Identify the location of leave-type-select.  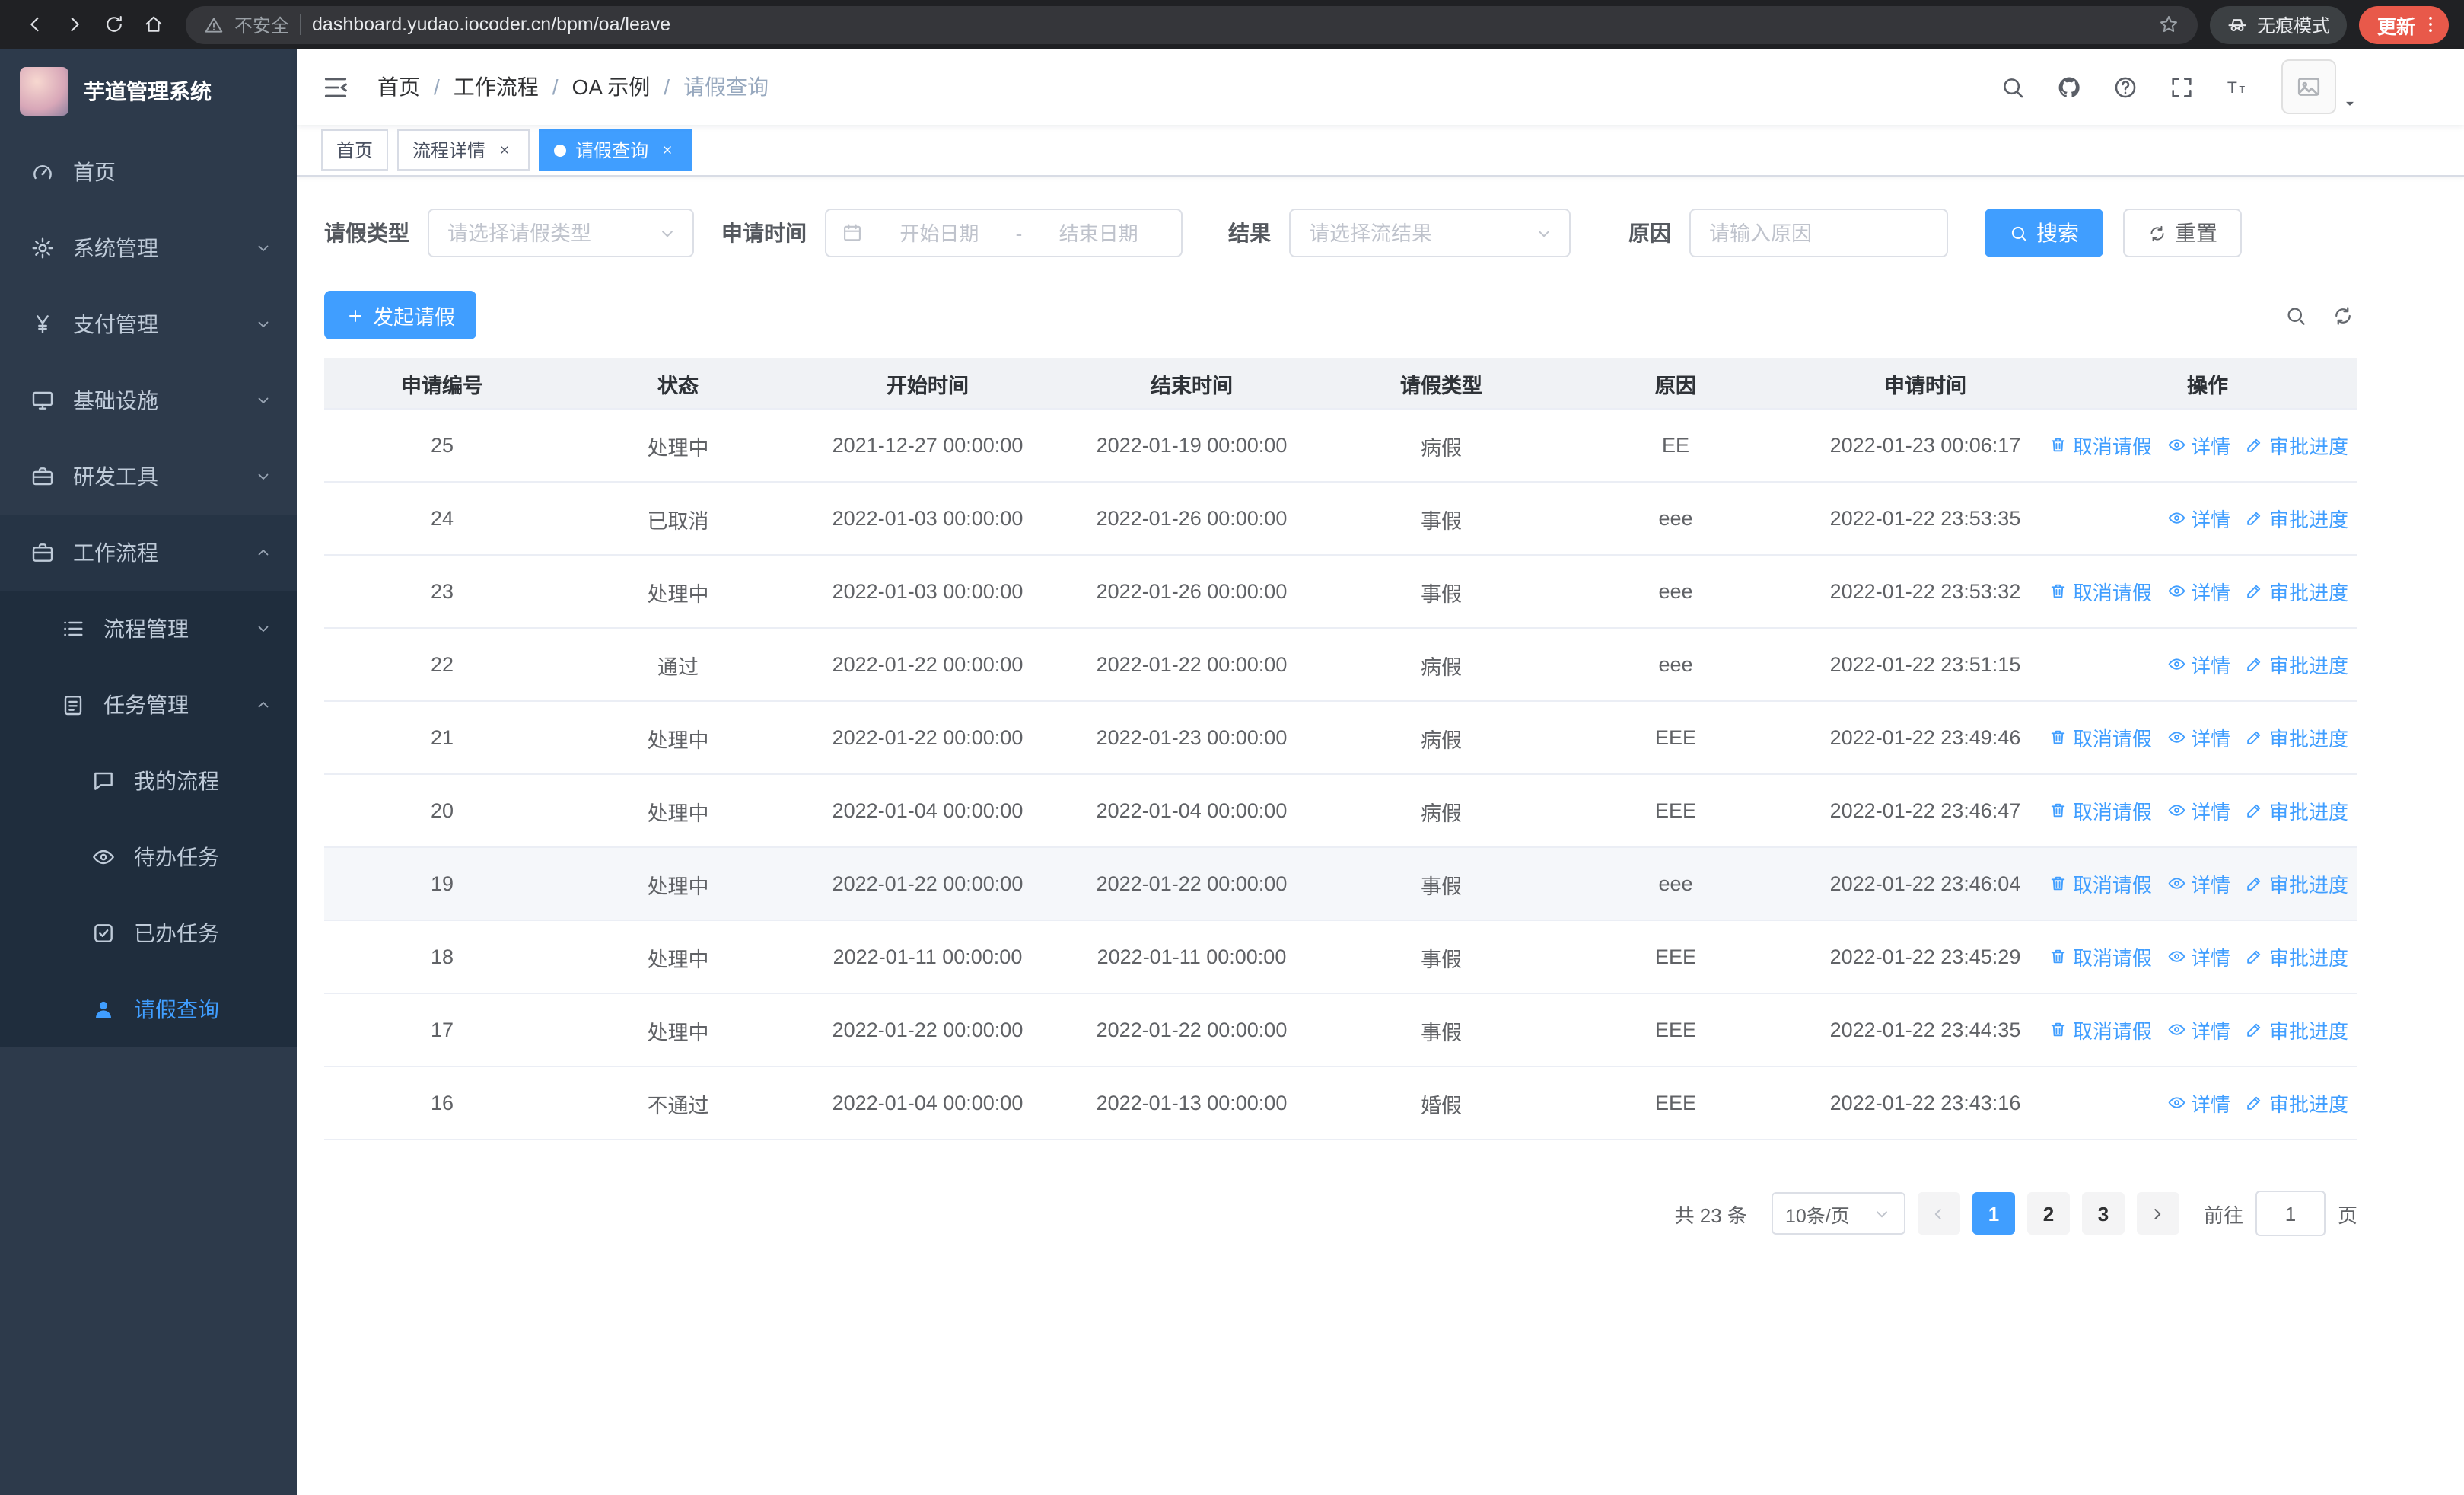
(561, 233).